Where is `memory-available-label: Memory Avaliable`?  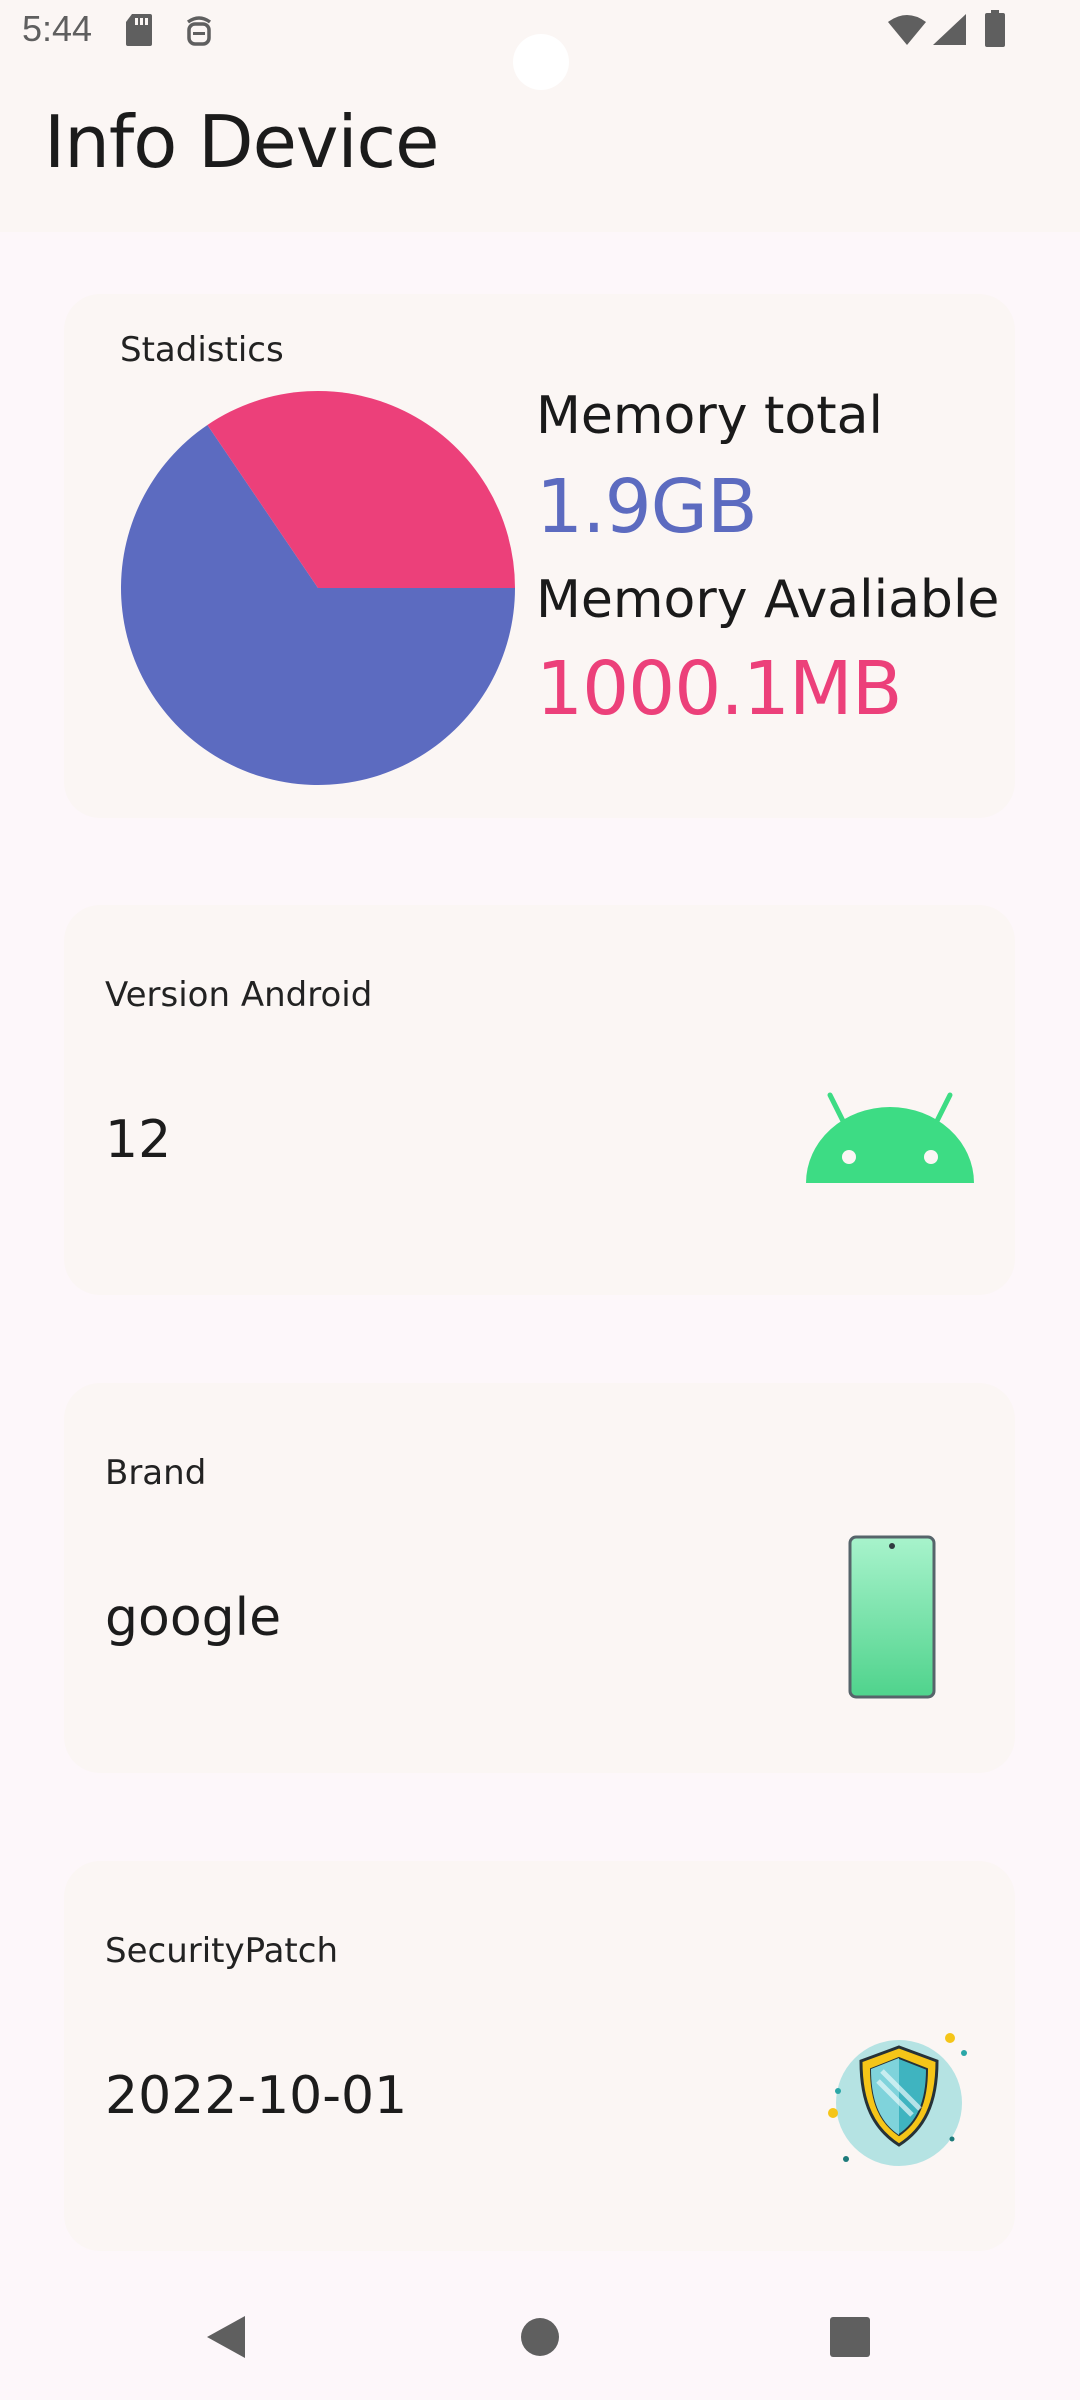 memory-available-label: Memory Avaliable is located at coordinates (768, 600).